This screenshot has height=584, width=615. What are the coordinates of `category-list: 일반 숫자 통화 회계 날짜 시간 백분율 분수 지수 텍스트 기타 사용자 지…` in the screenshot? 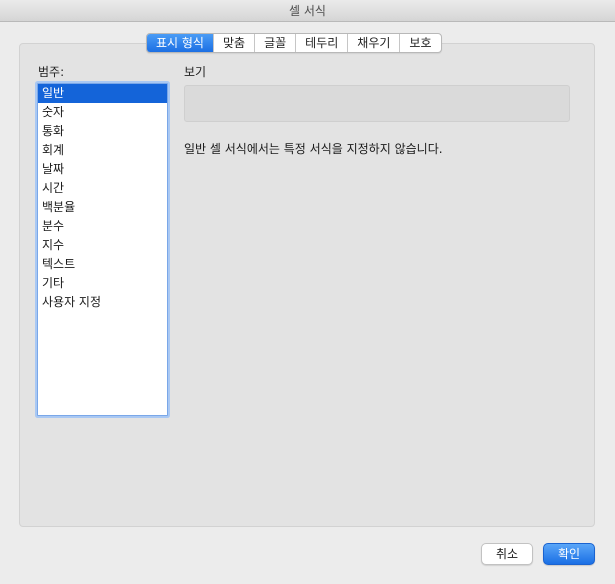 It's located at (102, 249).